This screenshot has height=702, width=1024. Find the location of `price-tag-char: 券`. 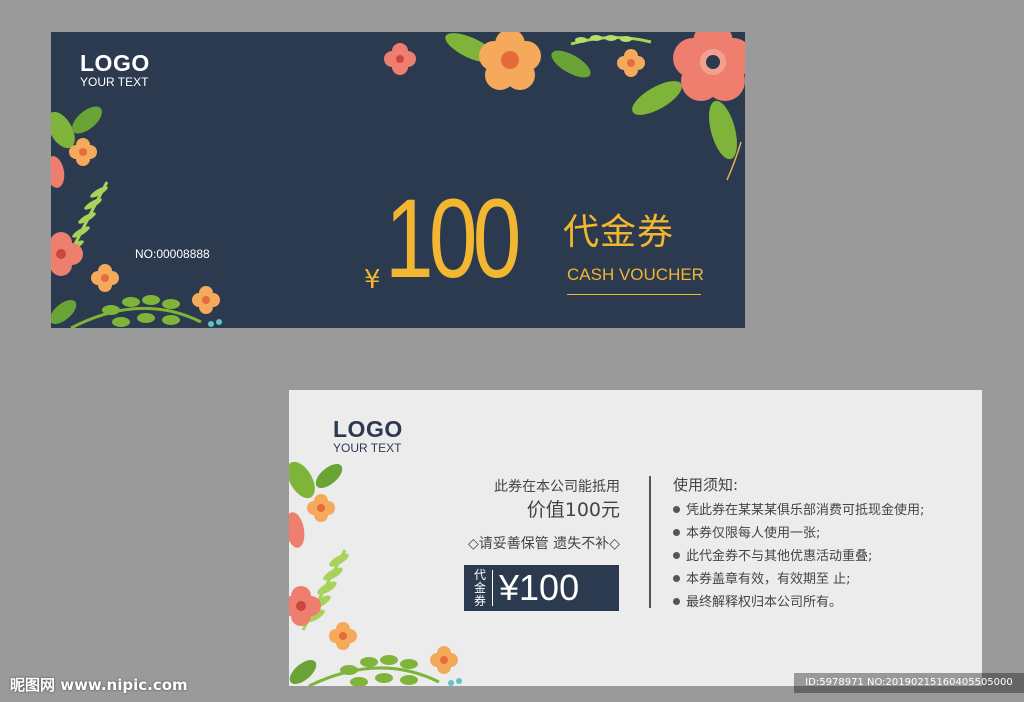

price-tag-char: 券 is located at coordinates (479, 601).